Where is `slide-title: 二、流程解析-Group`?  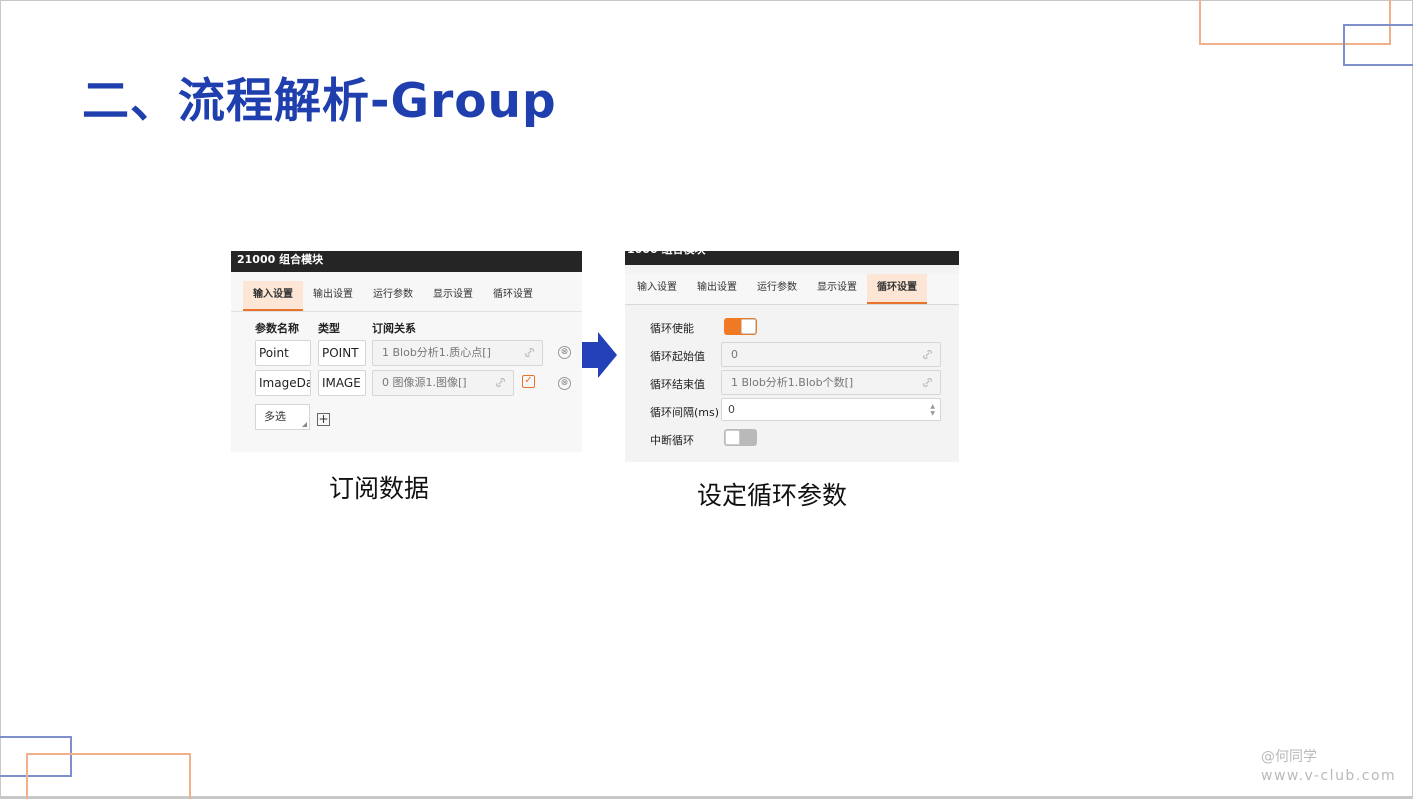 slide-title: 二、流程解析-Group is located at coordinates (319, 101).